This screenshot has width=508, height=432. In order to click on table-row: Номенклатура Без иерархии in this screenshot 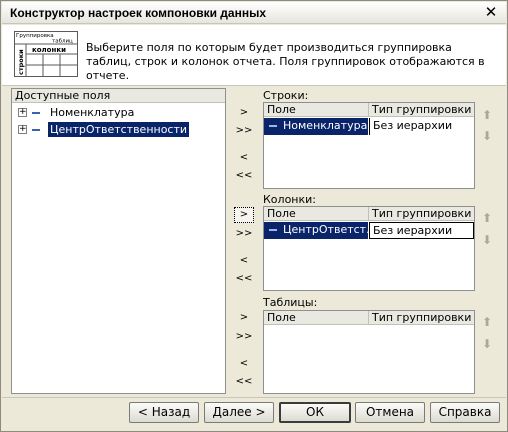, I will do `click(369, 126)`.